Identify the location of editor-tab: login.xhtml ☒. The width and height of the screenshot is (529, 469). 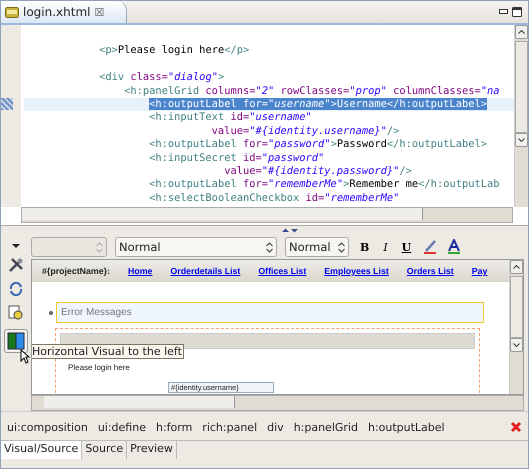
(64, 12).